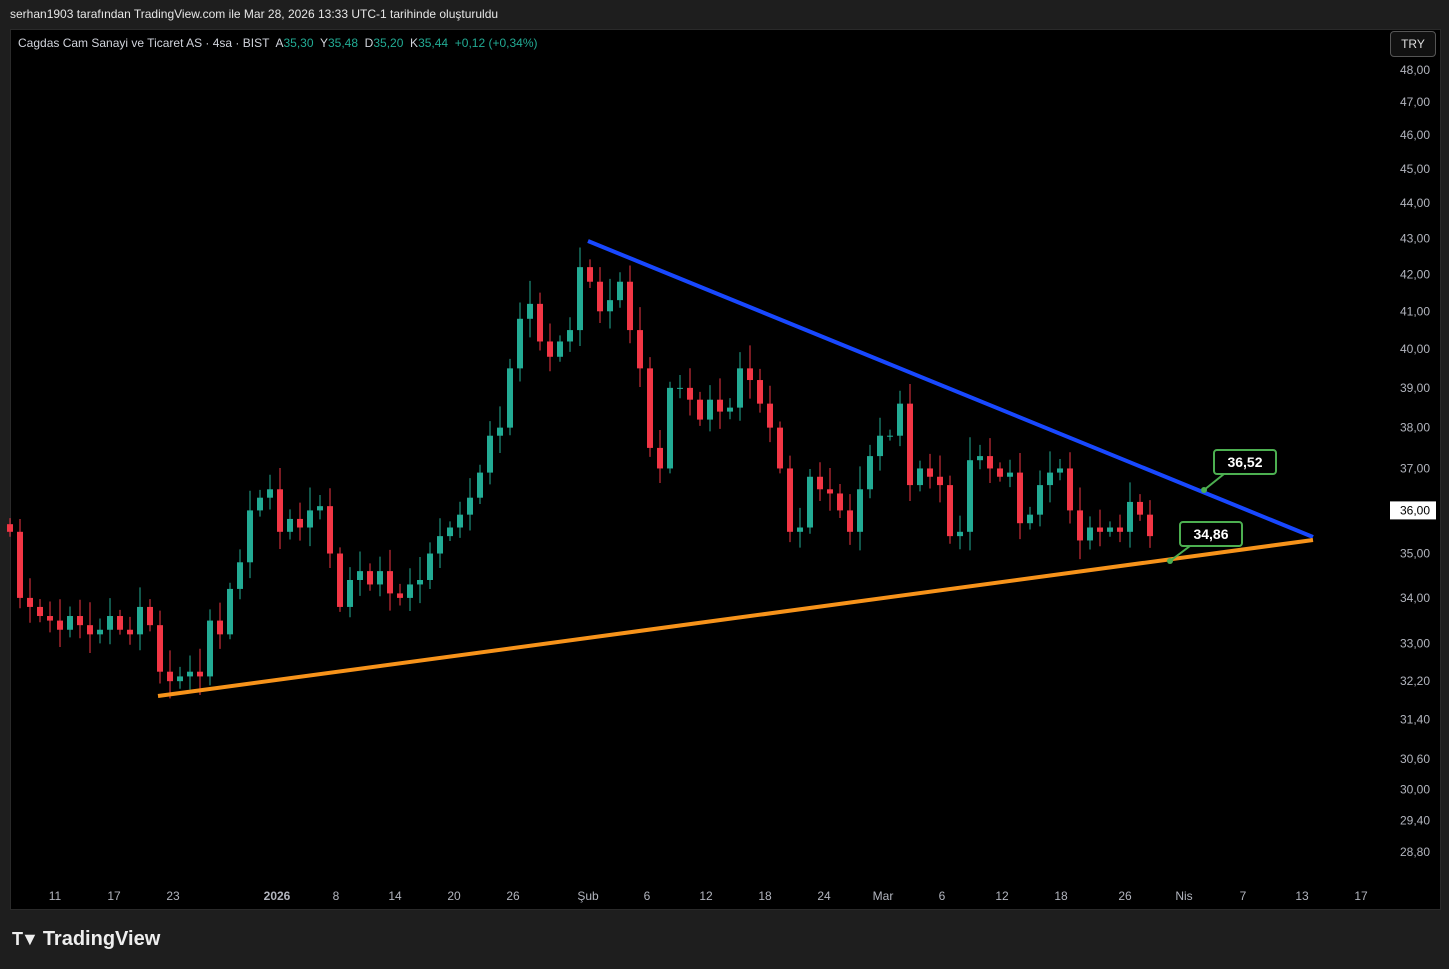 This screenshot has width=1449, height=969. I want to click on resistance-label-anchor, so click(1204, 490).